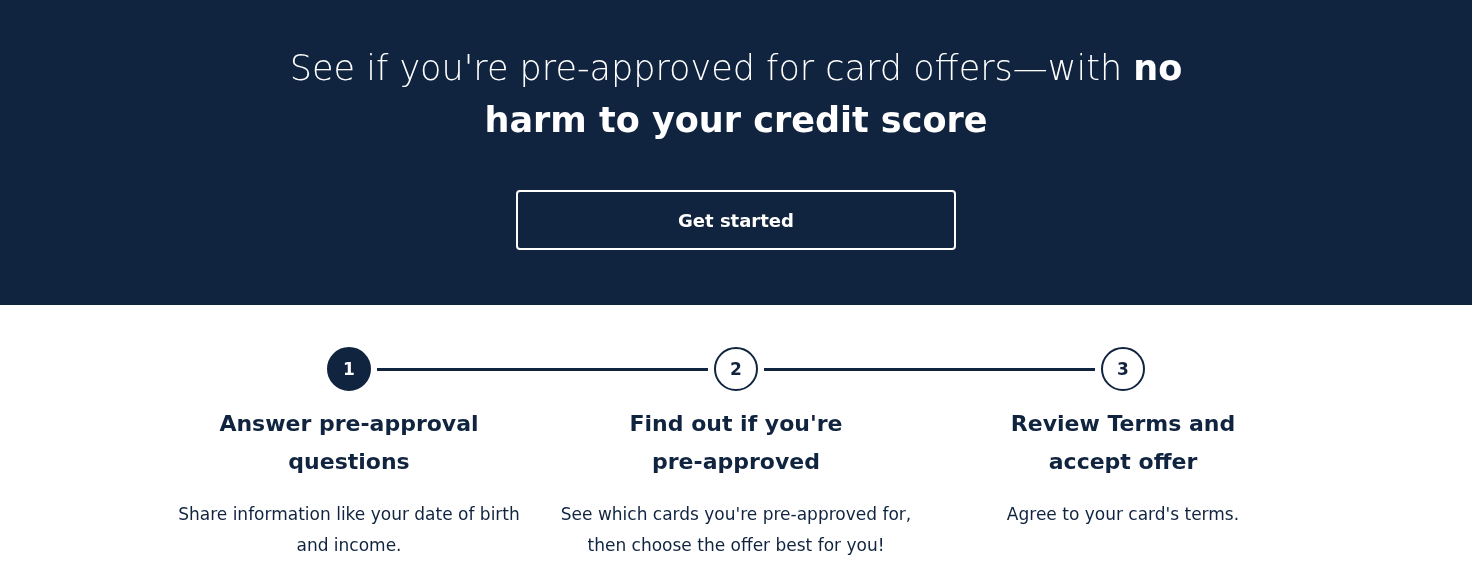 This screenshot has height=583, width=1472. Describe the element at coordinates (736, 220) in the screenshot. I see `get-started-button: Get started` at that location.